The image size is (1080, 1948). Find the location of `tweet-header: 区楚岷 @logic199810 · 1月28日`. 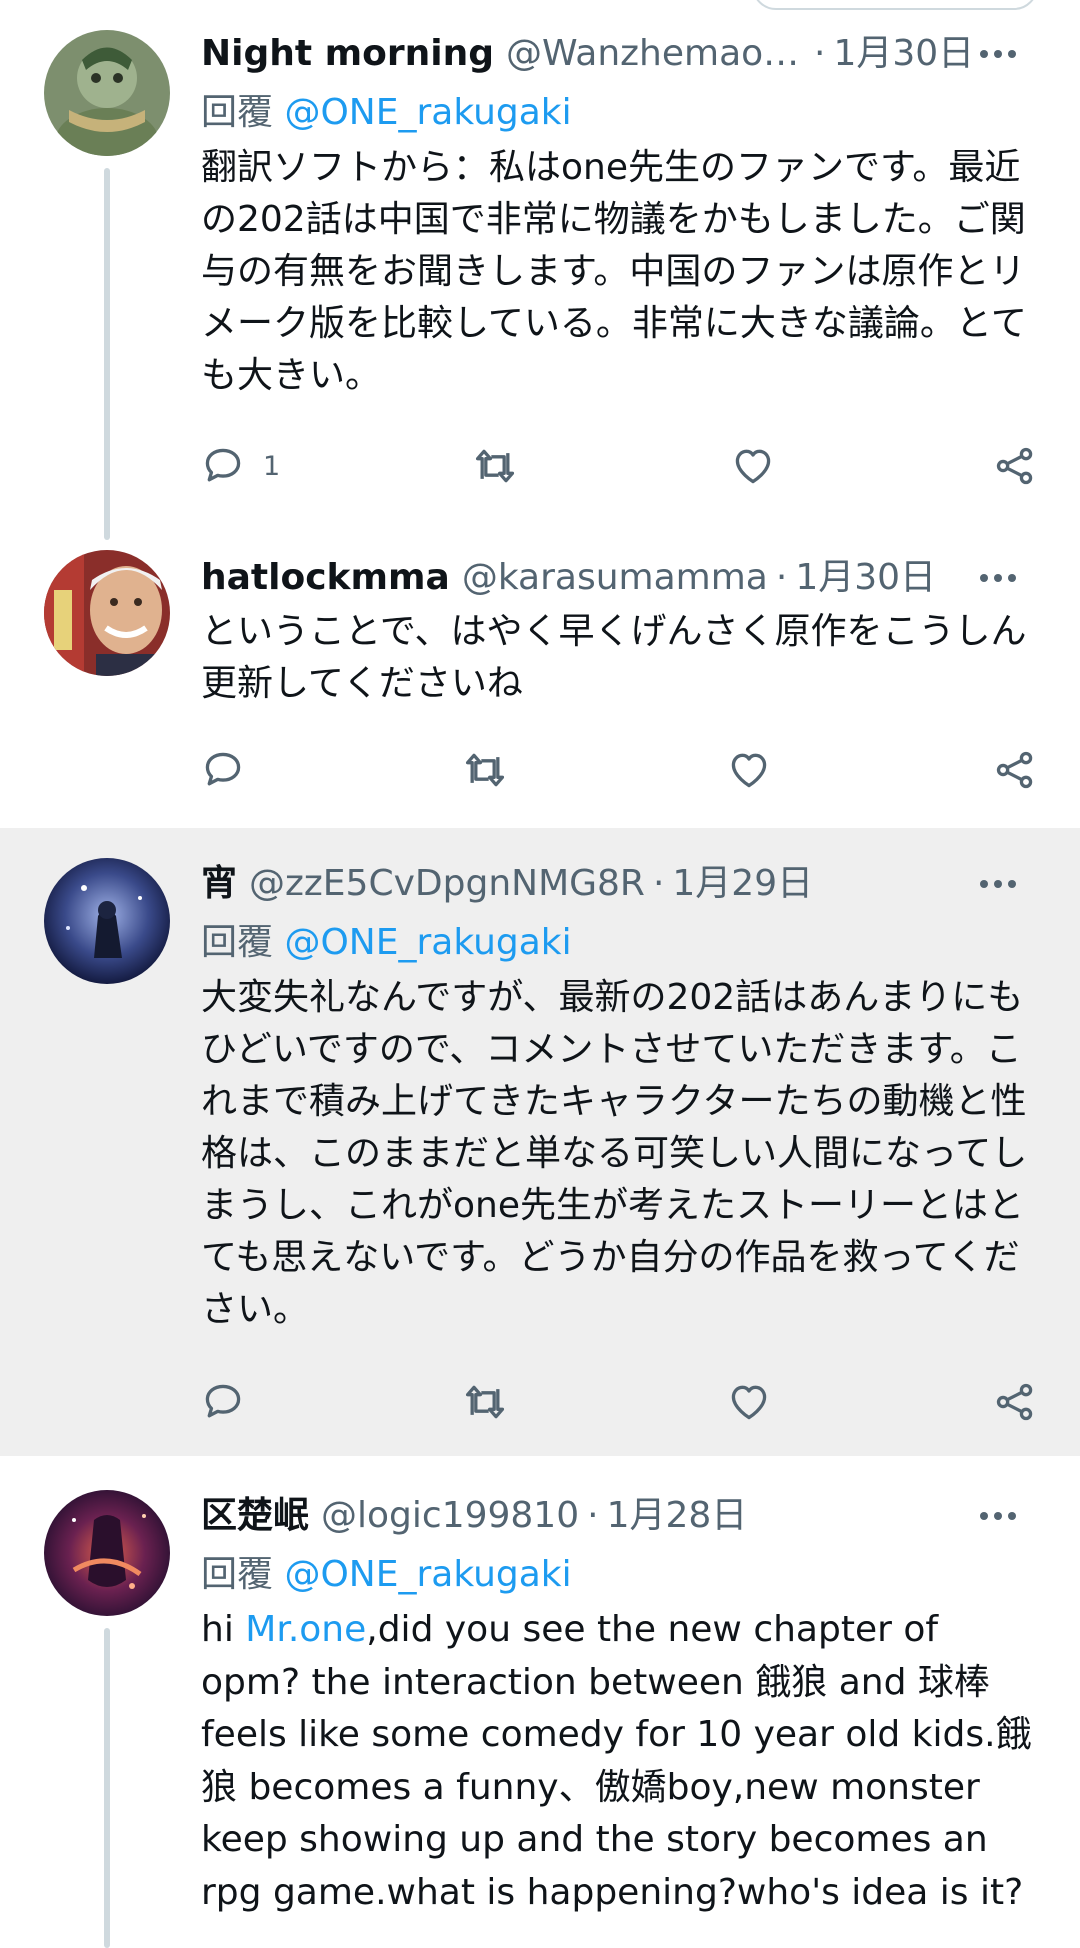

tweet-header: 区楚岷 @logic199810 · 1月28日 is located at coordinates (620, 1516).